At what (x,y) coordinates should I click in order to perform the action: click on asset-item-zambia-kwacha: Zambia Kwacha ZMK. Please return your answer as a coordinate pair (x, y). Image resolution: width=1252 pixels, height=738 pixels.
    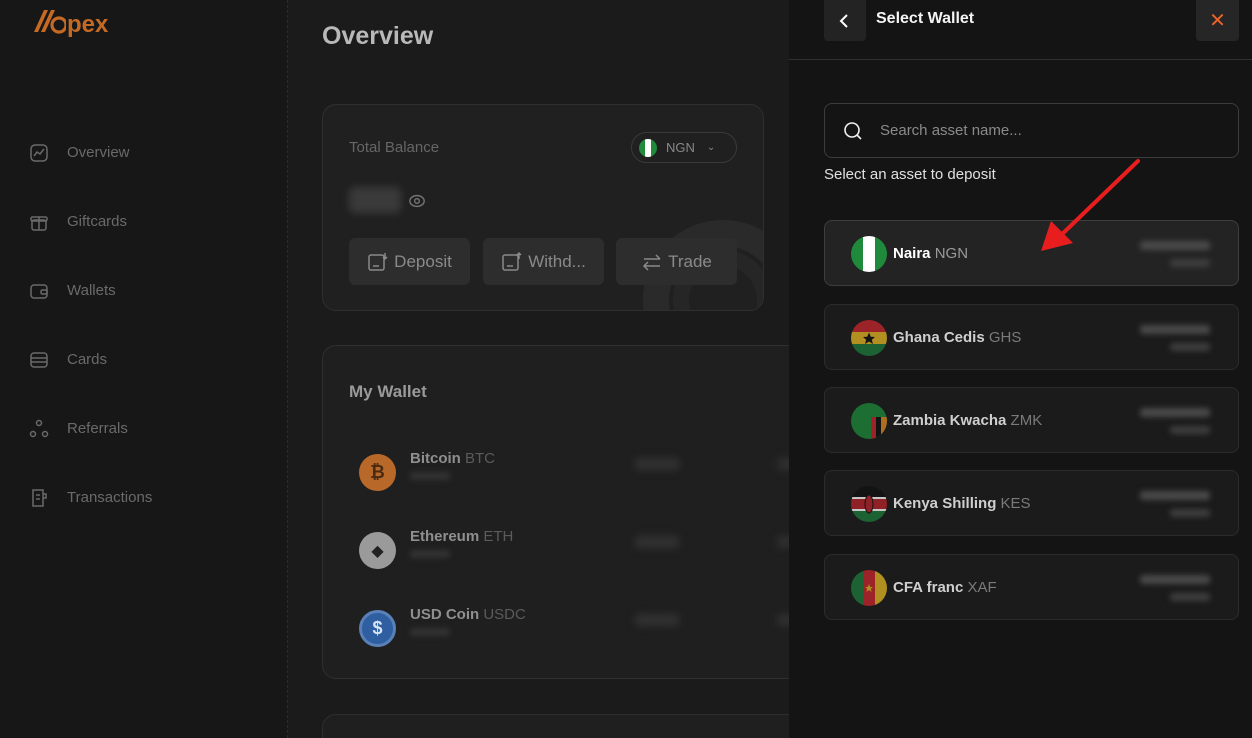
    Looking at the image, I should click on (1031, 420).